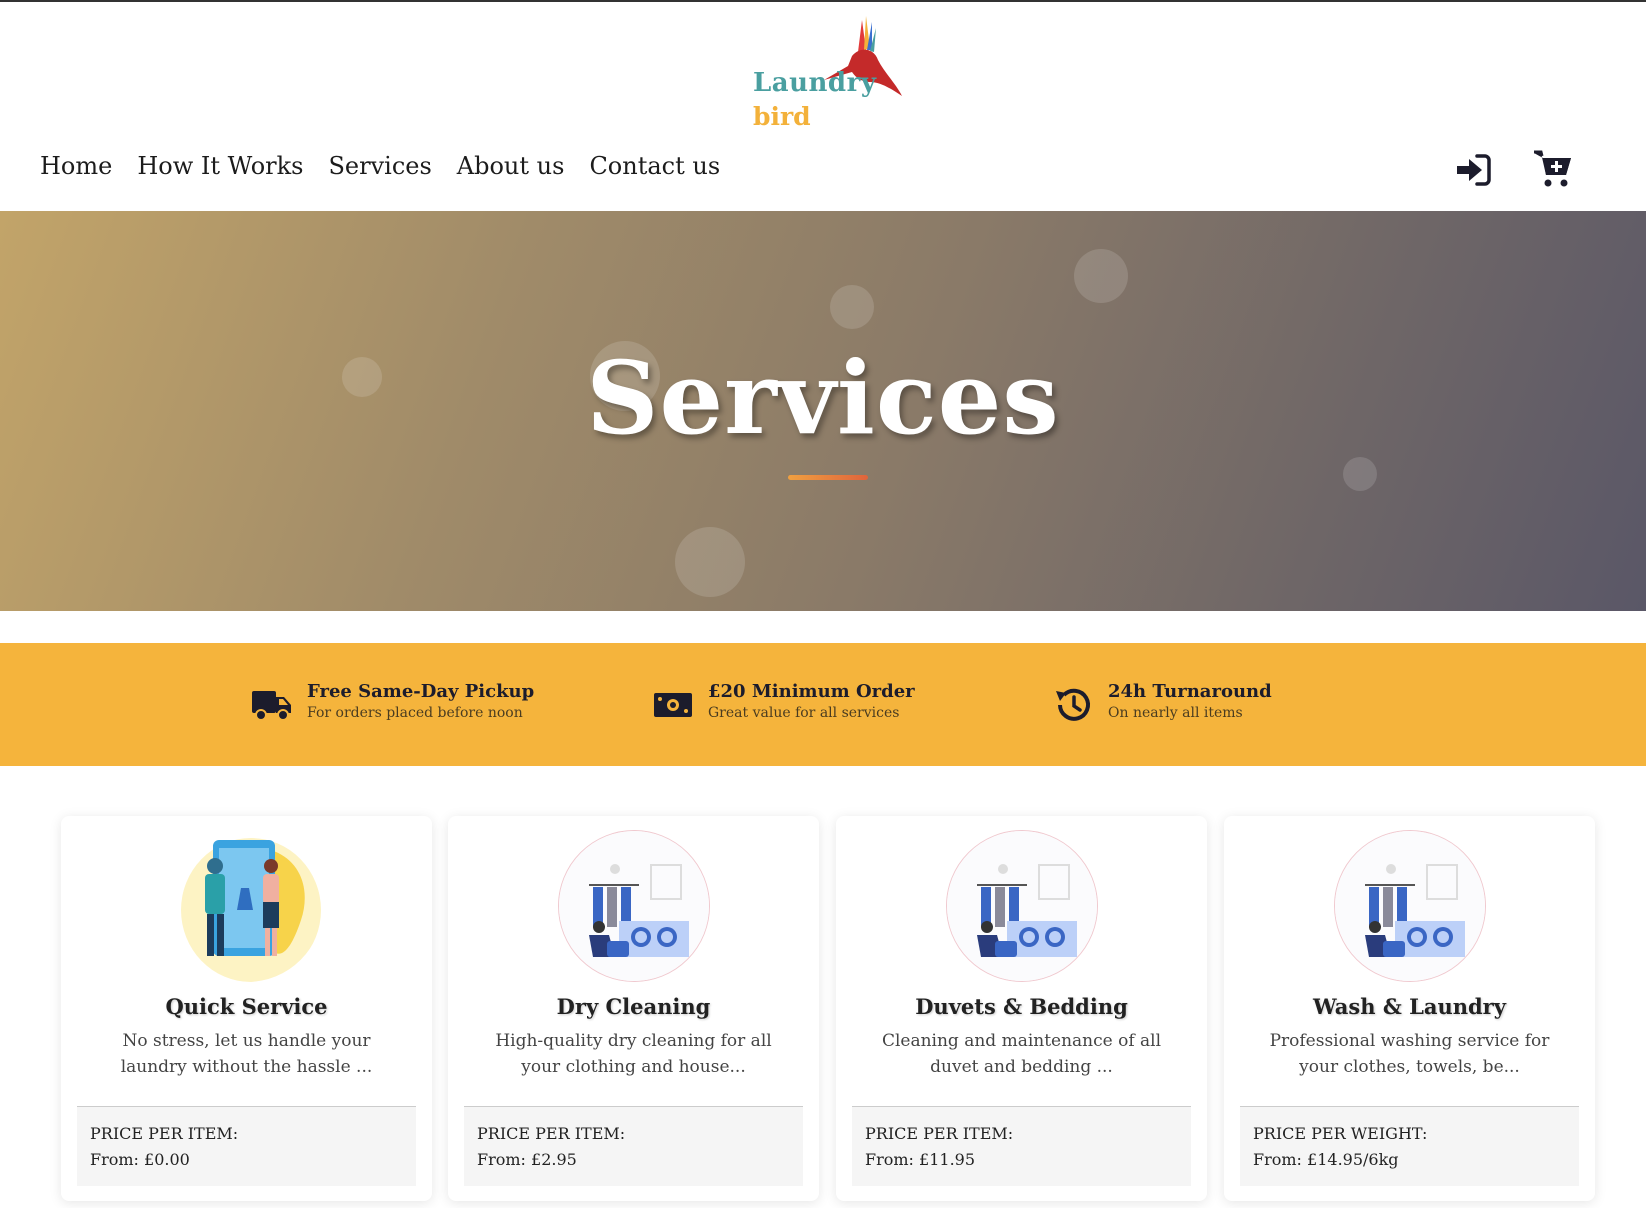 Image resolution: width=1646 pixels, height=1208 pixels. I want to click on price-box: PRICE PER ITEM: From: £0.00, so click(246, 1146).